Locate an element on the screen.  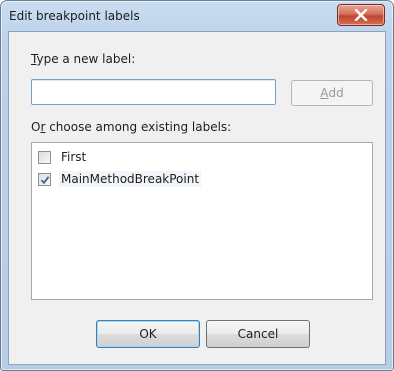
first-checkbox is located at coordinates (44, 157).